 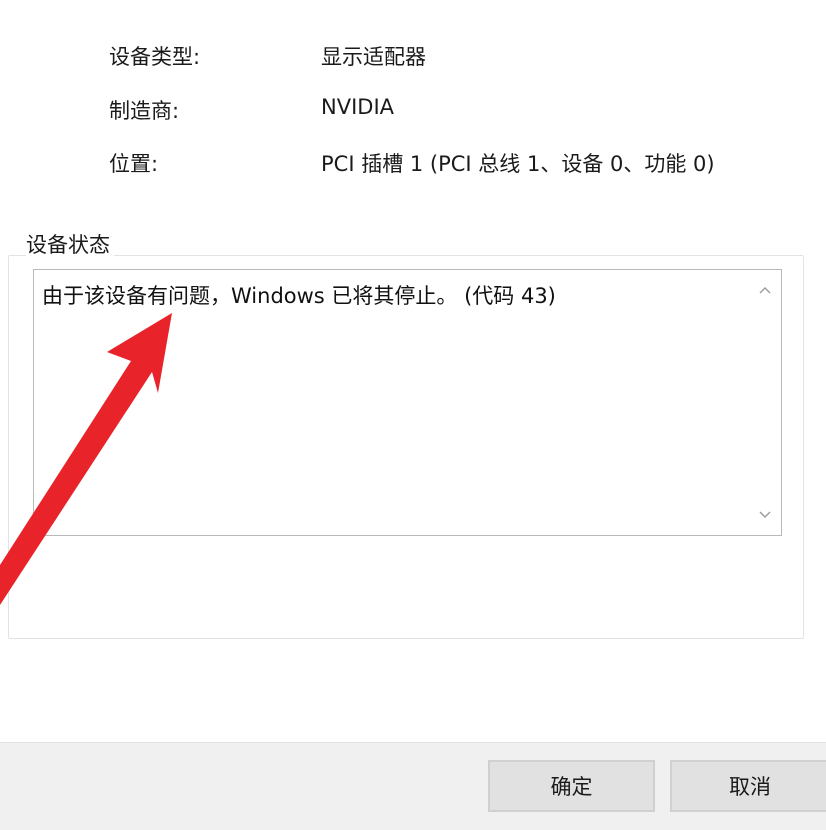 I want to click on status-scrollbar, so click(x=766, y=402).